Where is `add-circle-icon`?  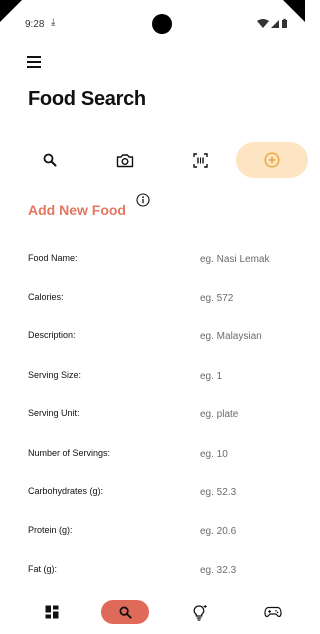 add-circle-icon is located at coordinates (272, 160).